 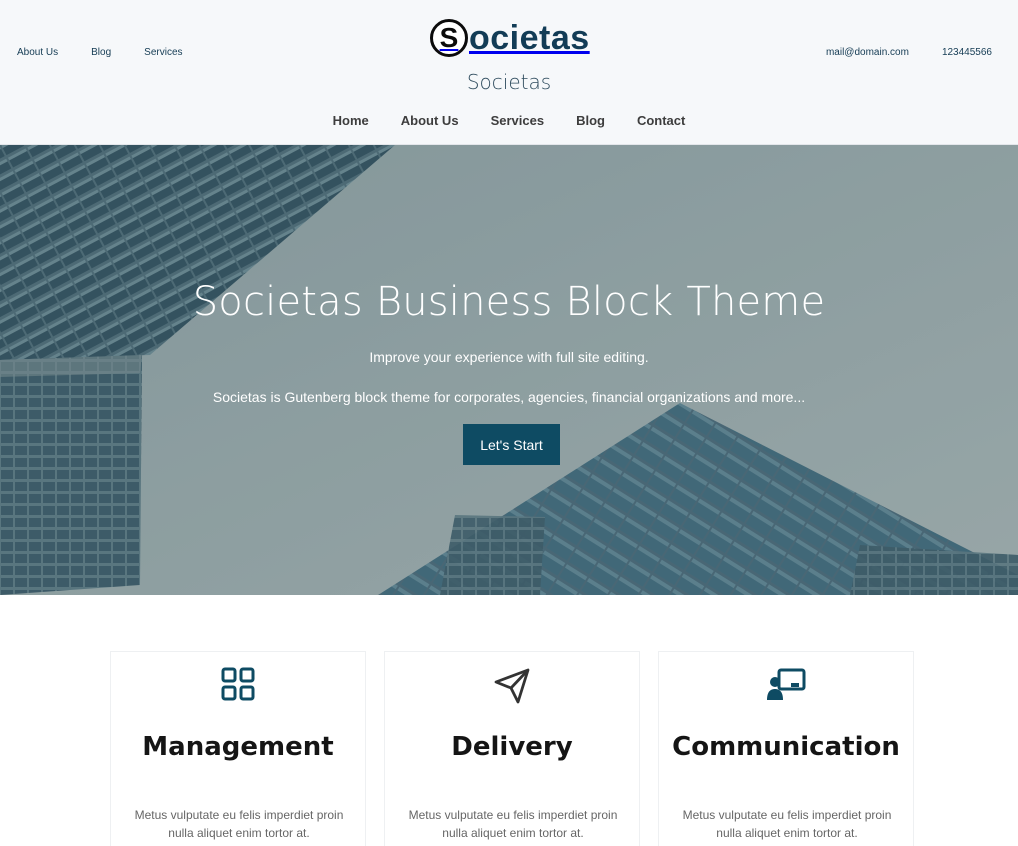 I want to click on top-link-services: Services, so click(x=163, y=52).